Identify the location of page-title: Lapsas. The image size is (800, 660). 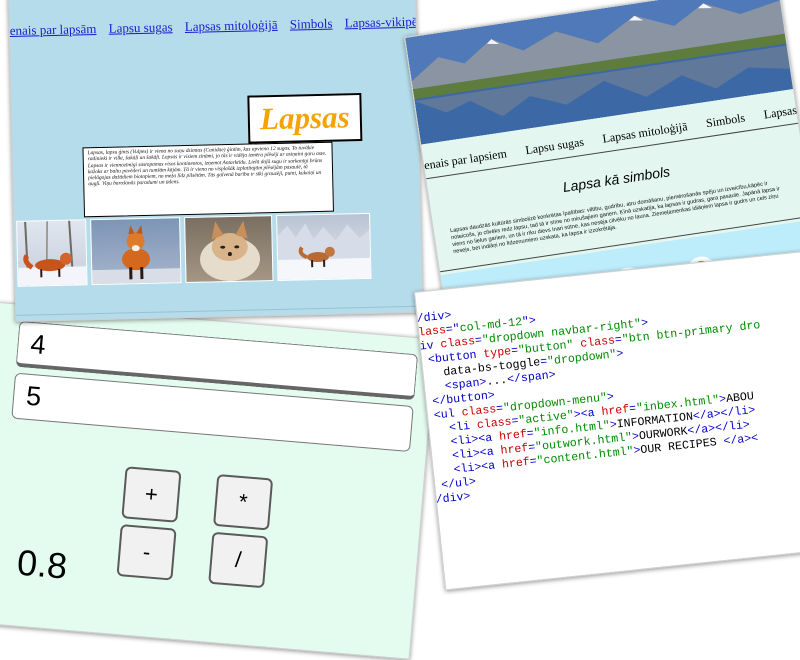
(305, 118).